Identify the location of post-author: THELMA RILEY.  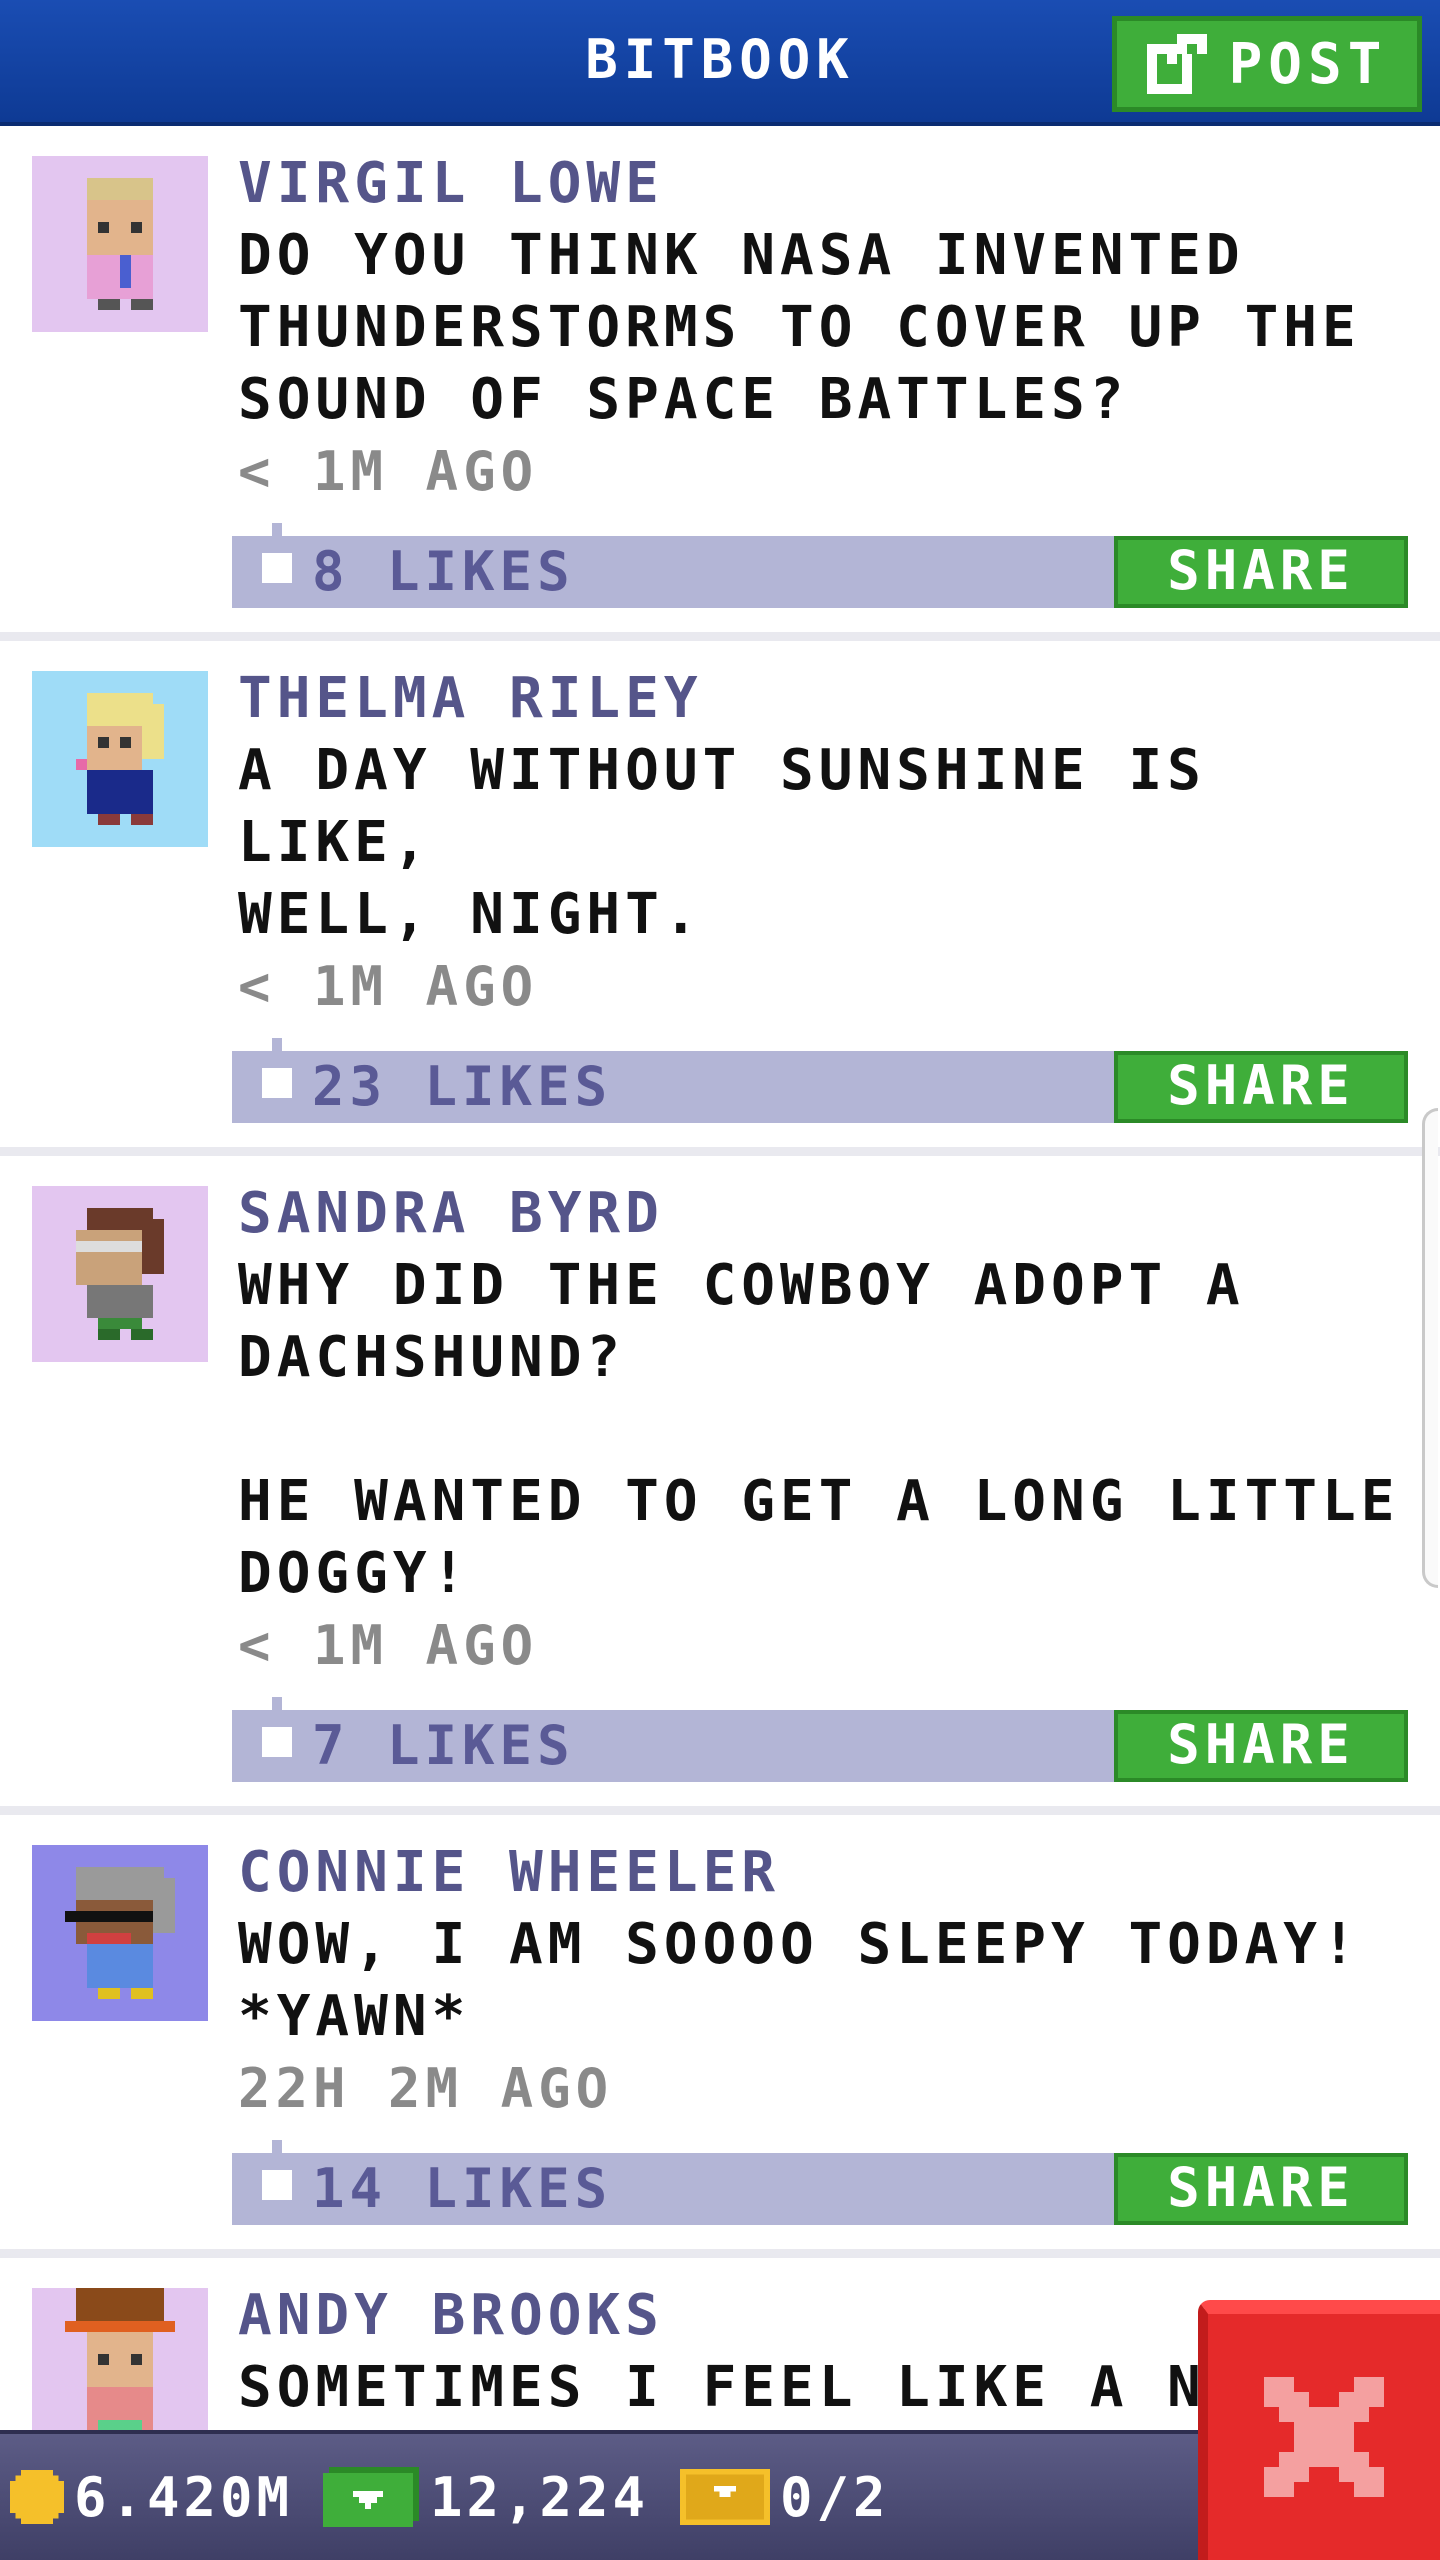
(823, 699).